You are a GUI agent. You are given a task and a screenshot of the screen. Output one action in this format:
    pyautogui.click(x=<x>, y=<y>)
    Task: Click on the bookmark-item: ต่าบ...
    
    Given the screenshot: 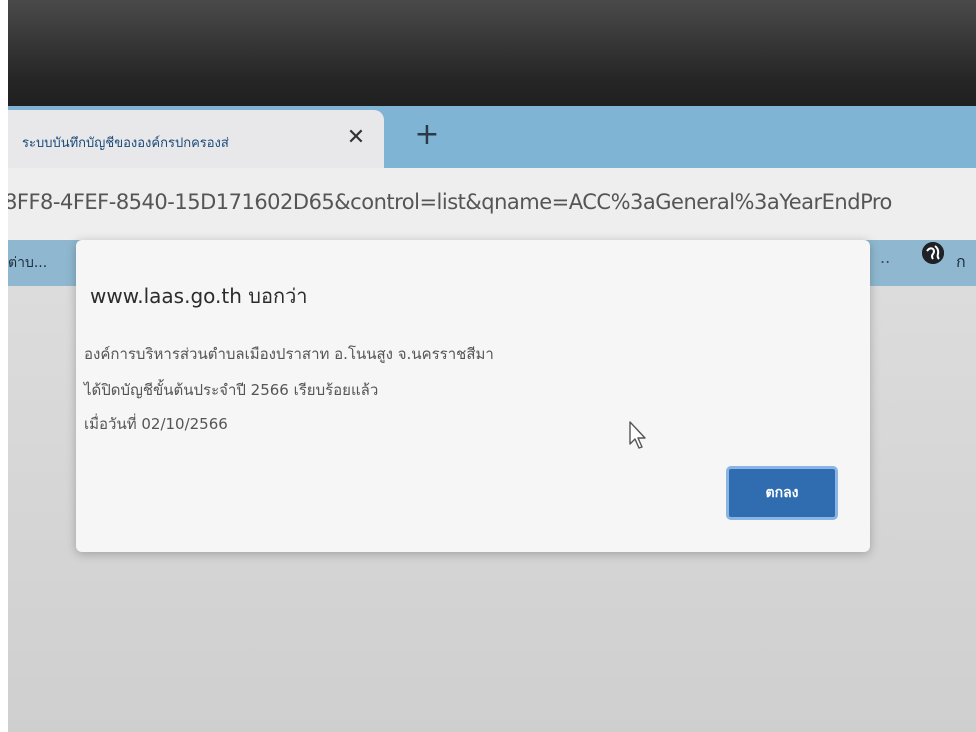 What is the action you would take?
    pyautogui.click(x=27, y=263)
    